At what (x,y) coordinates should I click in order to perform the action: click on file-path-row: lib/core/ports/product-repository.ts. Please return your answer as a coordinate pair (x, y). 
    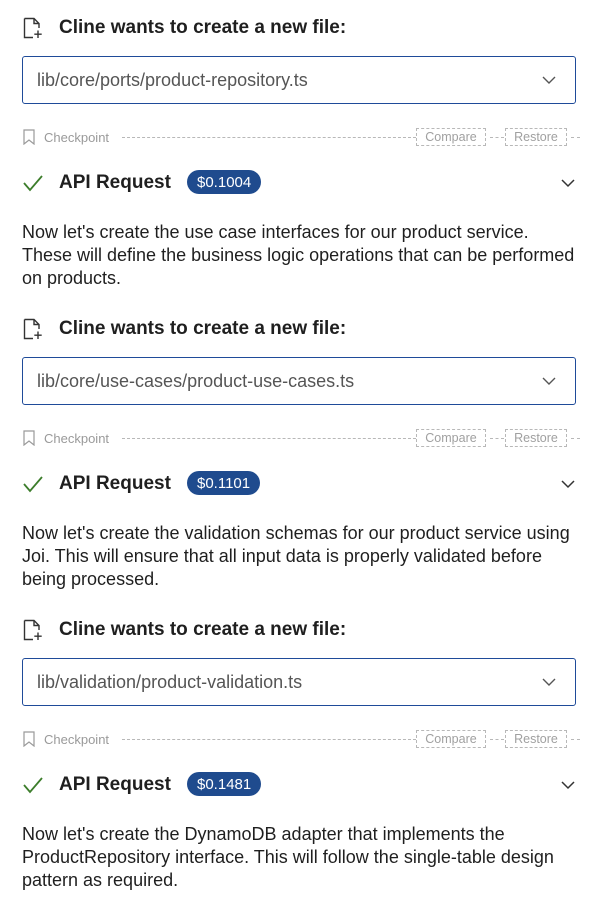
    Looking at the image, I should click on (299, 80).